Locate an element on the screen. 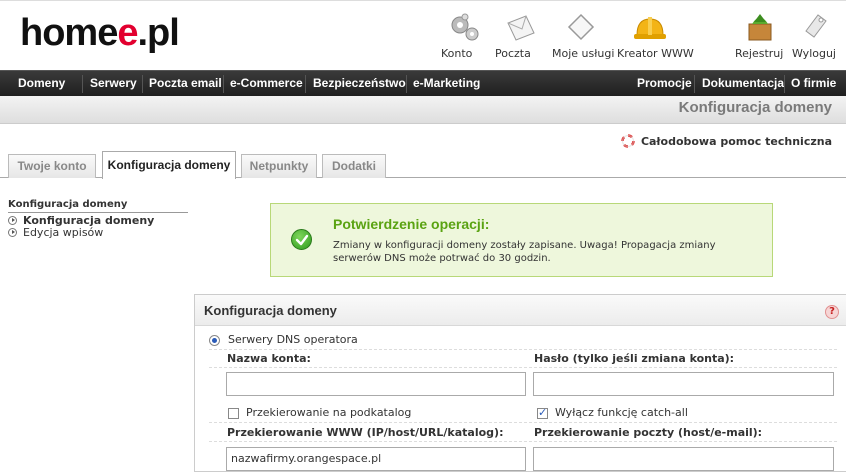 This screenshot has height=472, width=846. mail-icon is located at coordinates (521, 28).